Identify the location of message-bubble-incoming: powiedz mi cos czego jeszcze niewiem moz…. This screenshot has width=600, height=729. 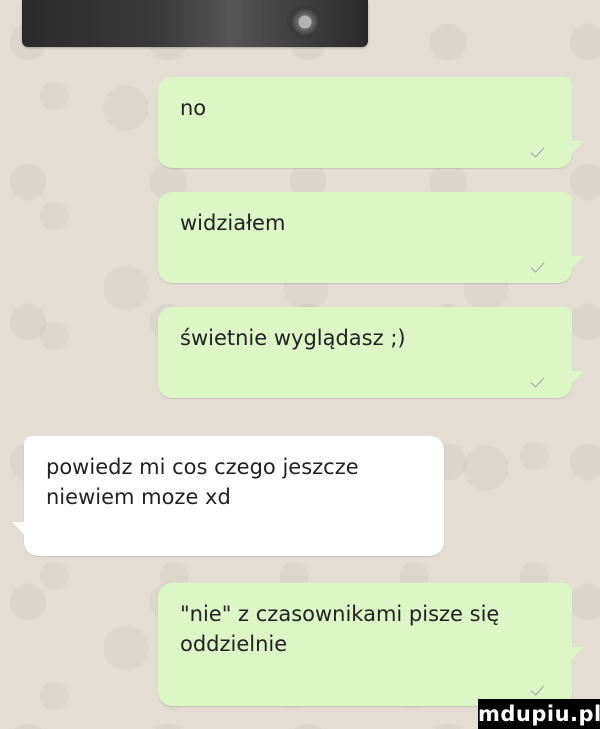
(228, 496).